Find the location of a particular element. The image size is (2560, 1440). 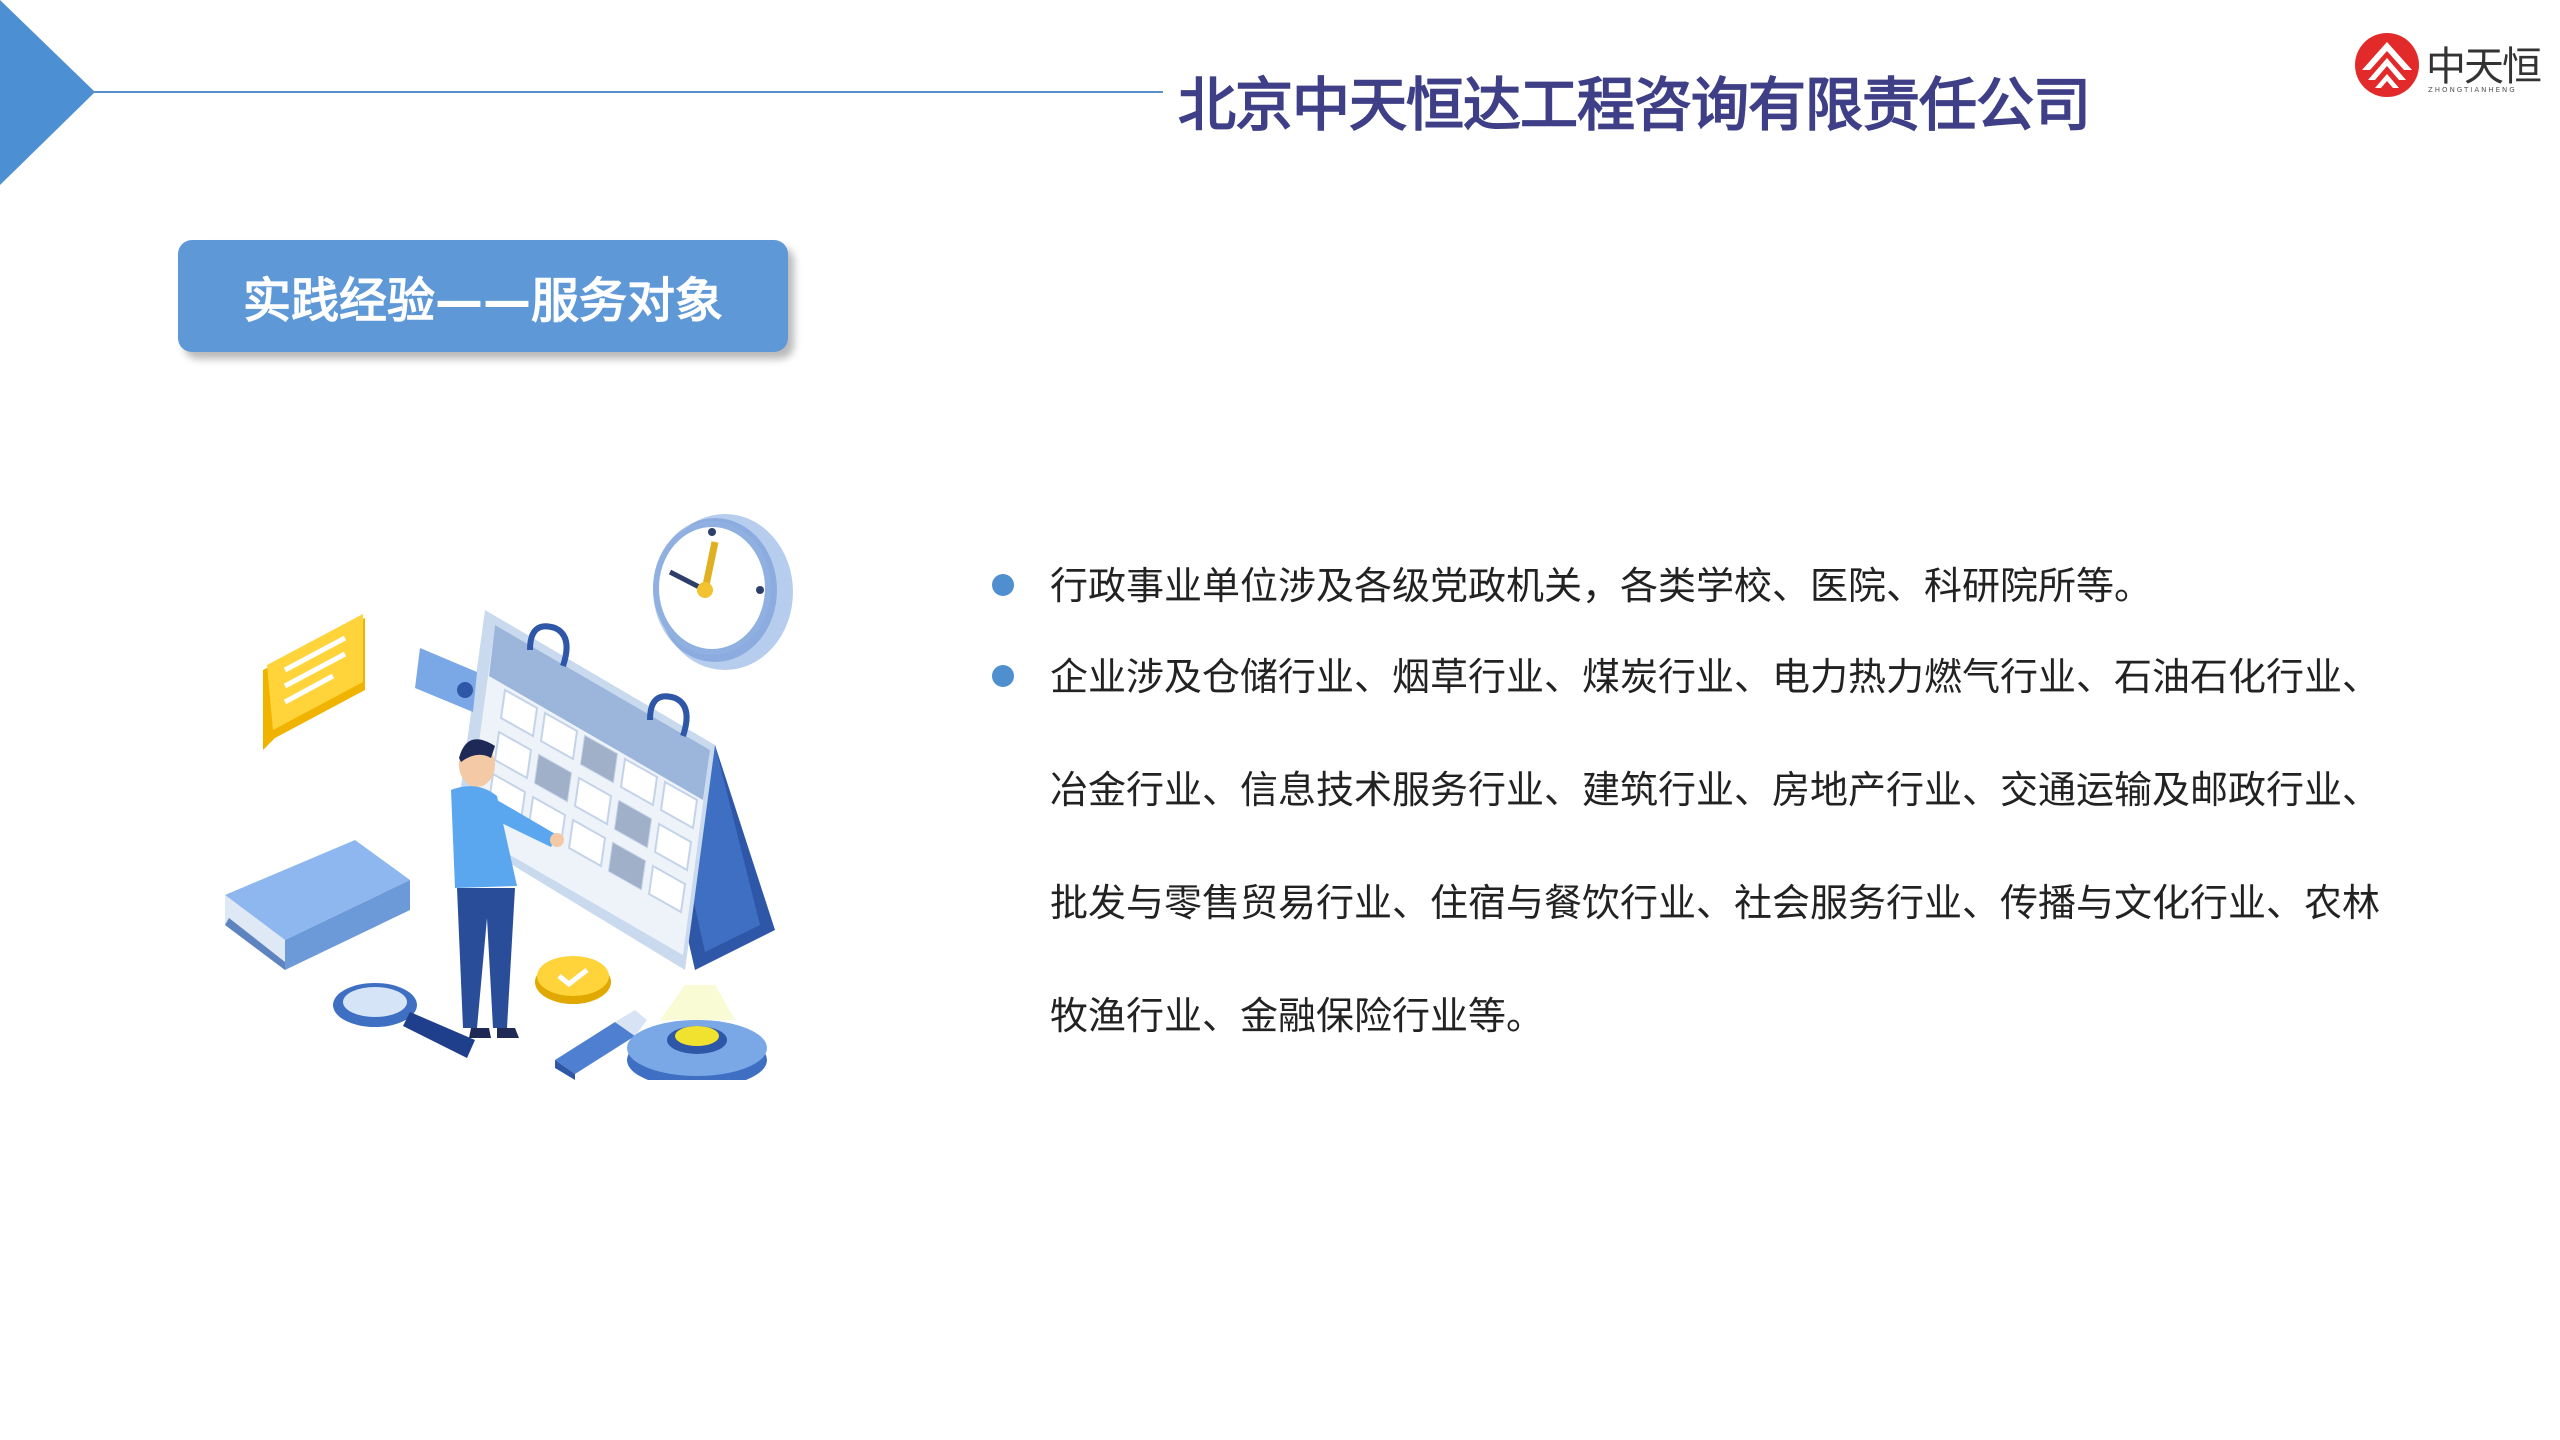

company-logo: 中天恒 ZHONGTIANHENG is located at coordinates (2447, 66).